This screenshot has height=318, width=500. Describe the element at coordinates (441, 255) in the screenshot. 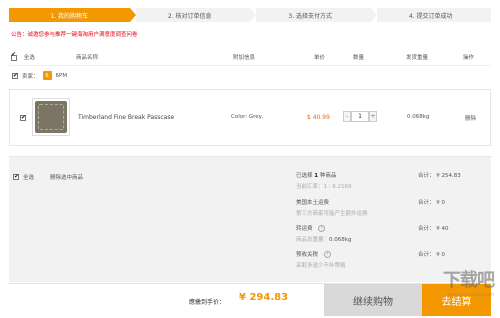

I see `prepaid-tax-value: ¥ 0` at that location.